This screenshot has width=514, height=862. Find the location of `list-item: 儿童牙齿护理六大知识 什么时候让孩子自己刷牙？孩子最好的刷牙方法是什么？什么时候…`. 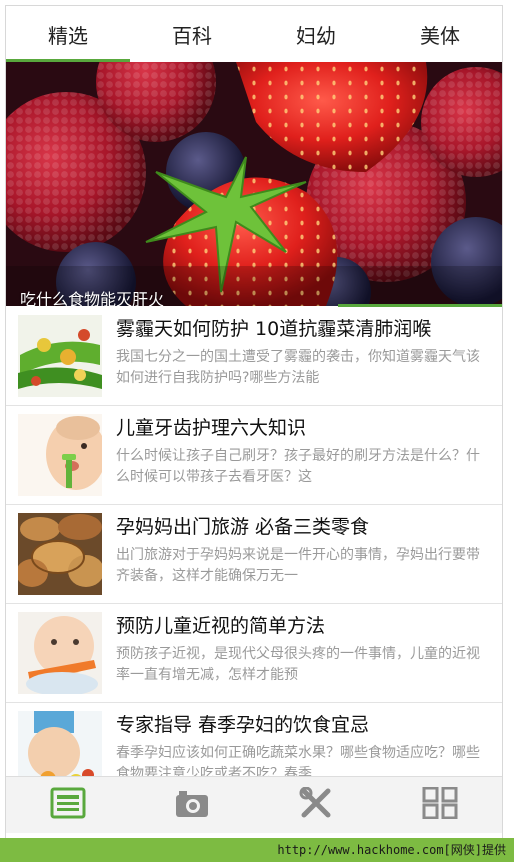

list-item: 儿童牙齿护理六大知识 什么时候让孩子自己刷牙？孩子最好的刷牙方法是什么？什么时候… is located at coordinates (254, 455).